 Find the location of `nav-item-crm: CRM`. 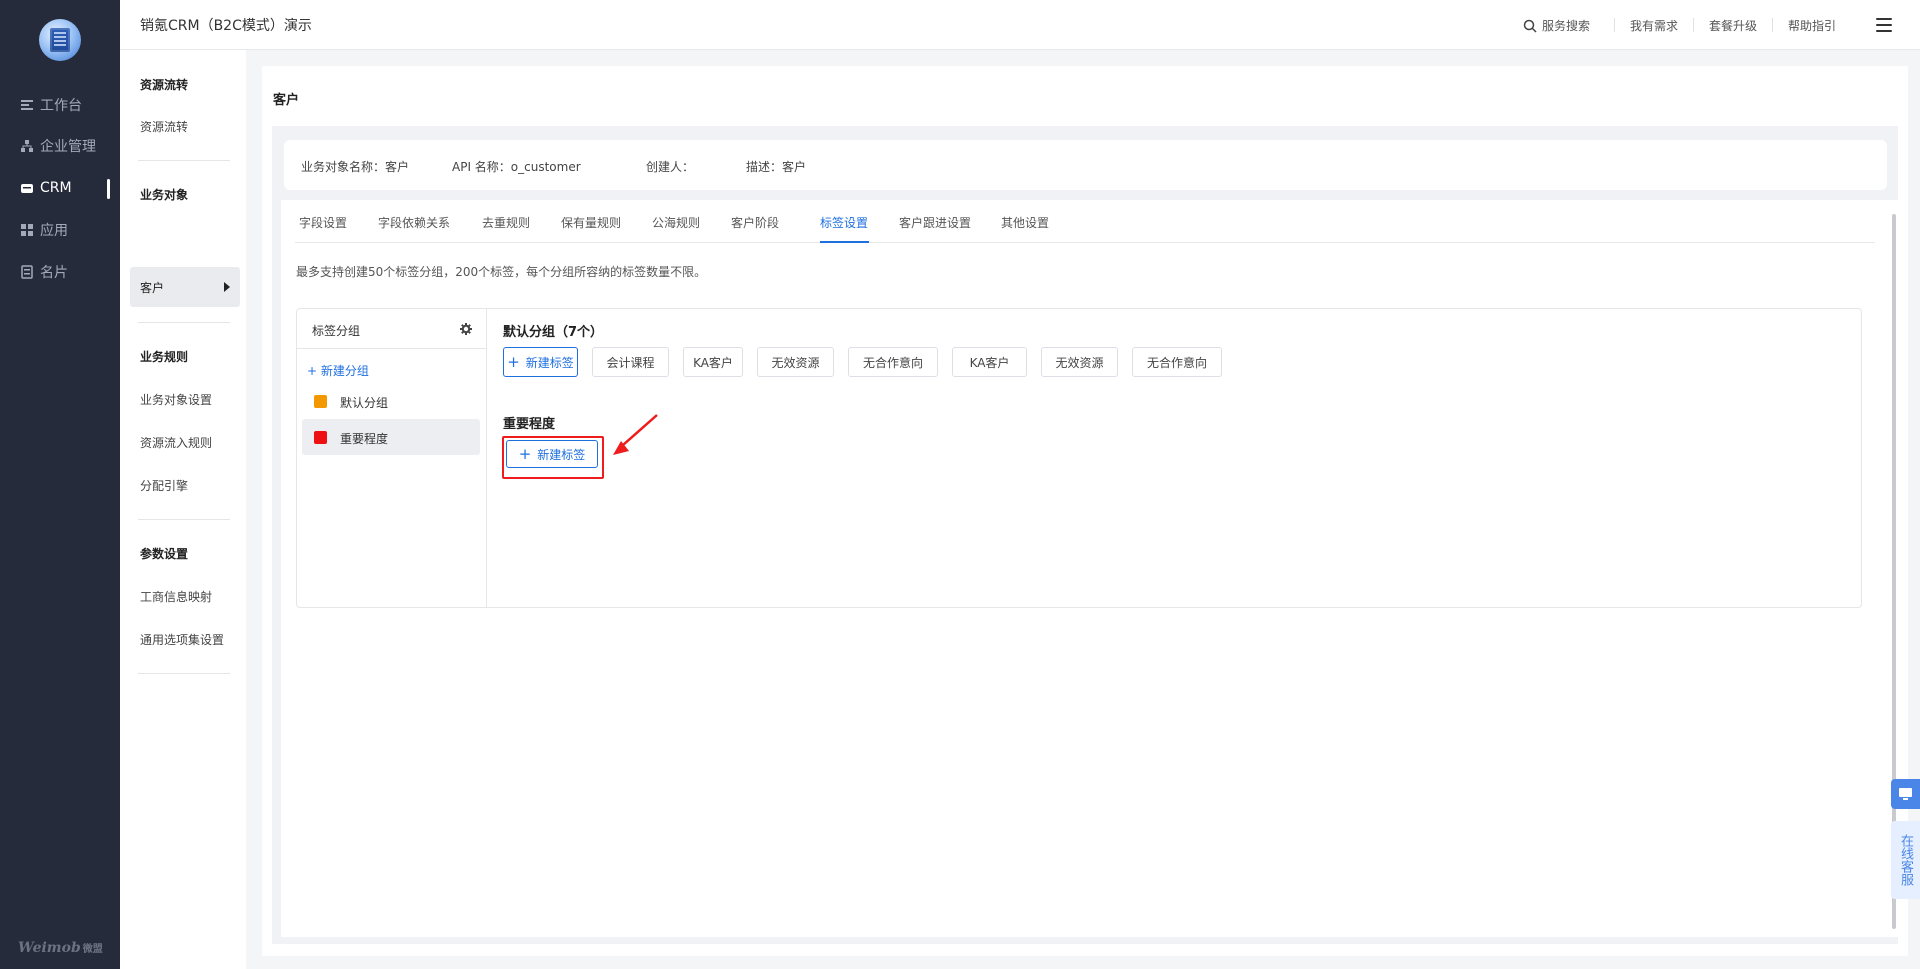

nav-item-crm: CRM is located at coordinates (60, 188).